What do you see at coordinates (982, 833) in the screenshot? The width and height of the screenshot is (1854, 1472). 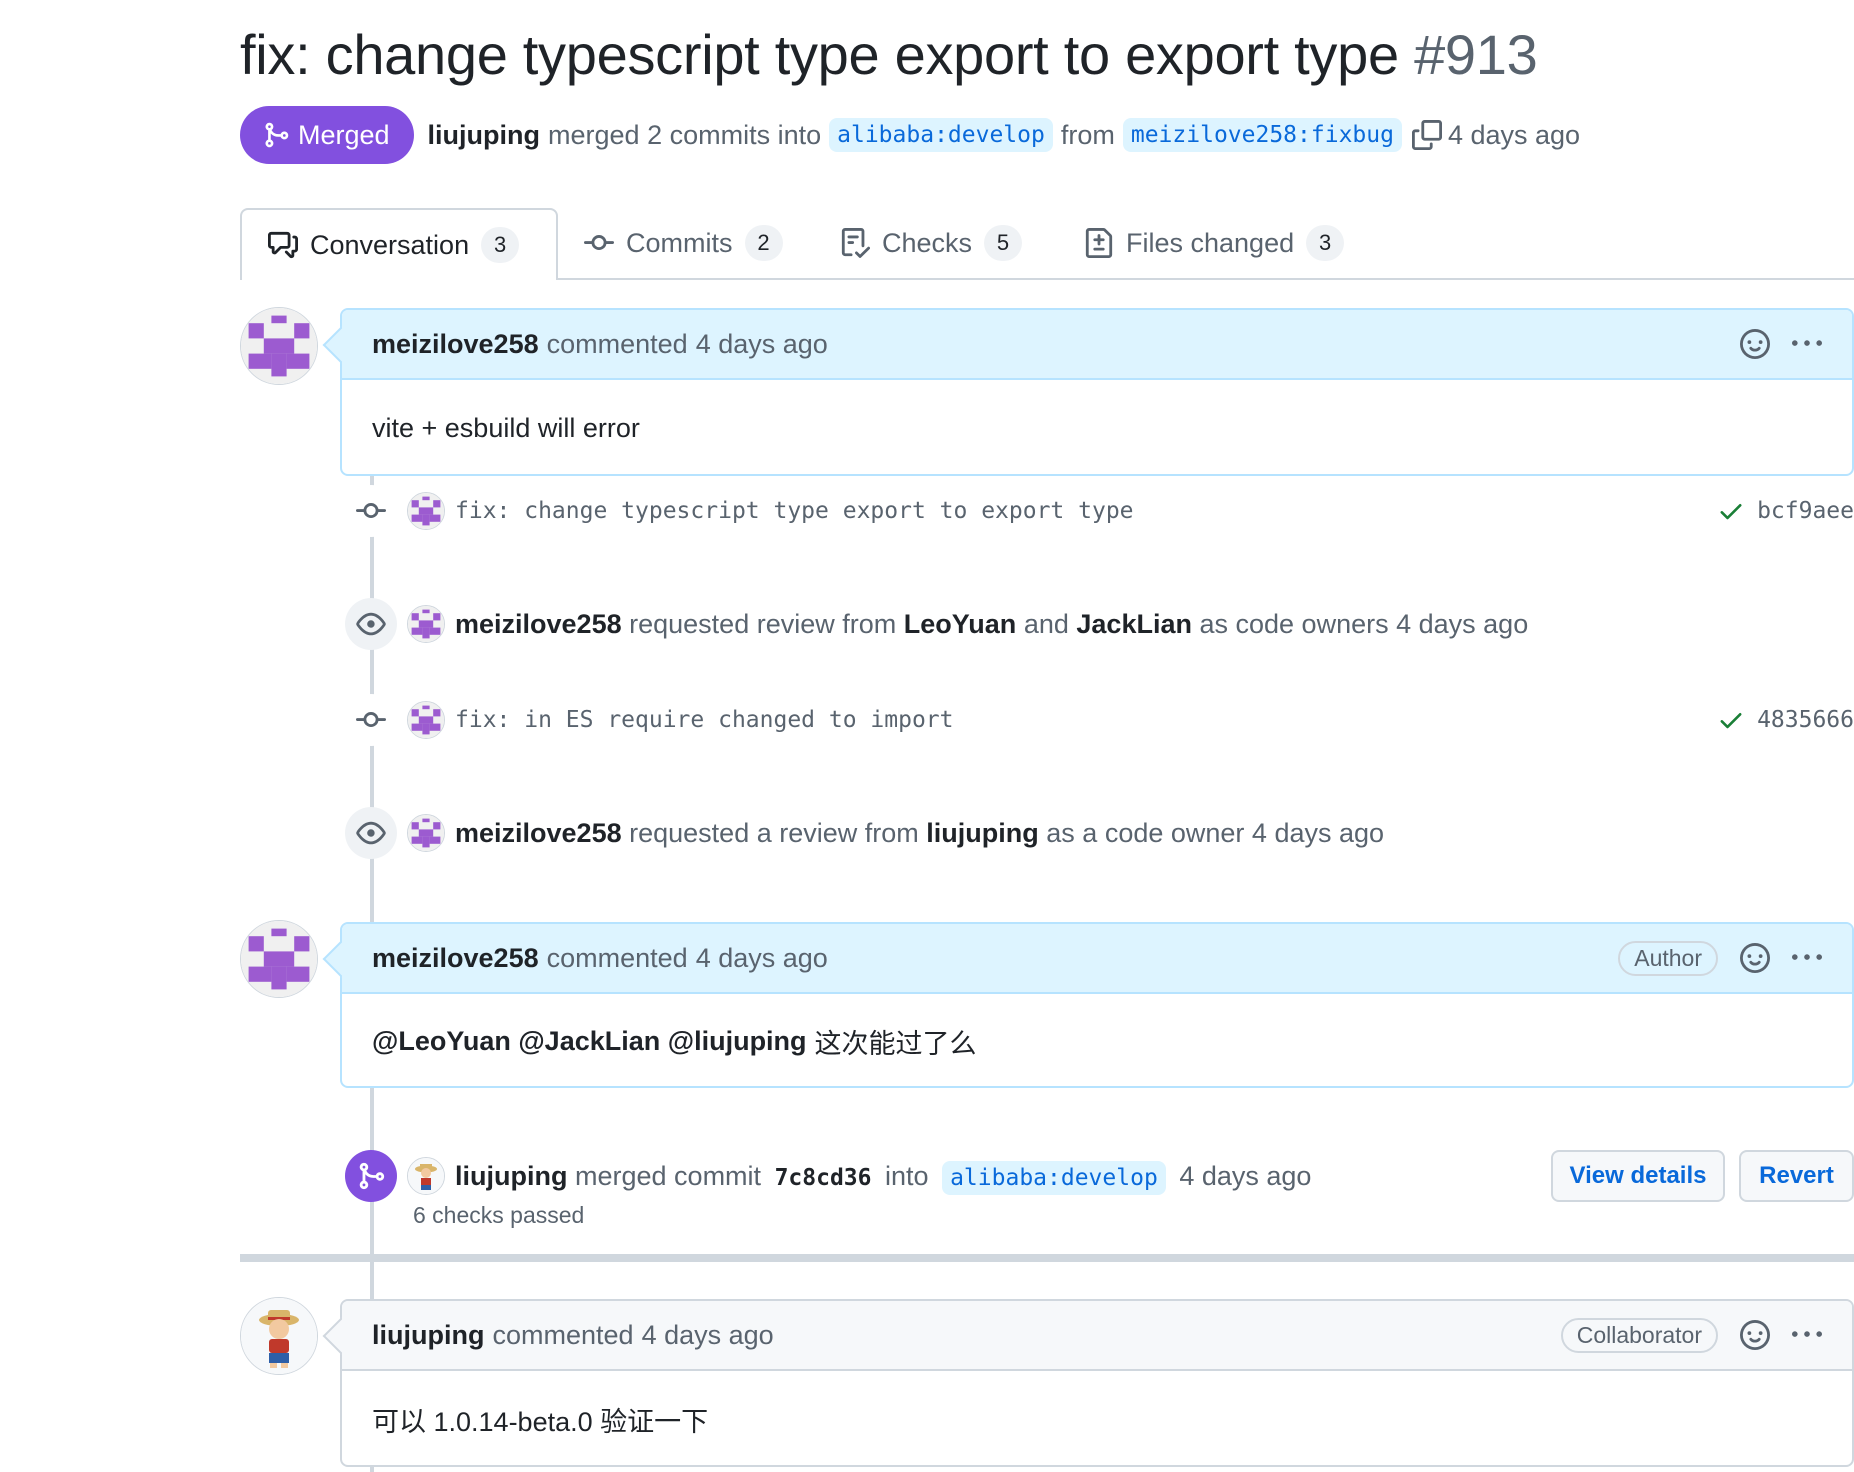 I see `reviewer-link: liujuping` at bounding box center [982, 833].